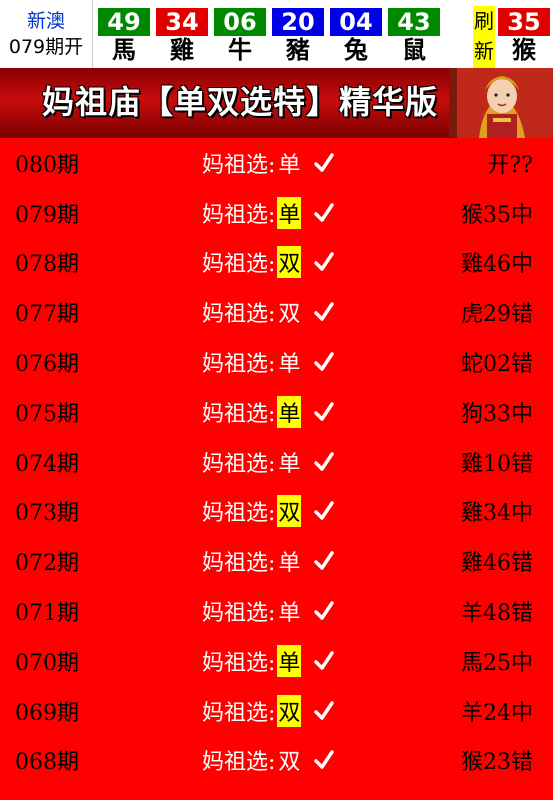  Describe the element at coordinates (497, 713) in the screenshot. I see `row-result: 羊24中` at that location.